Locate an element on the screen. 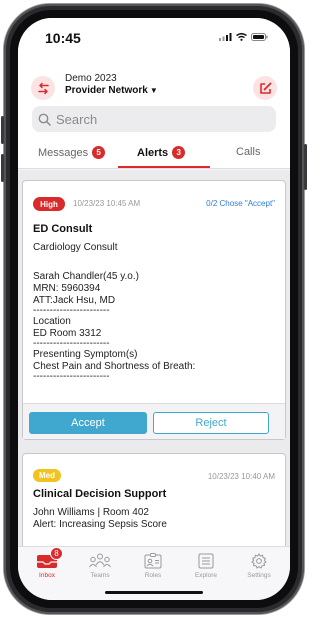  alert-time: 10/23/23 10:40 AM is located at coordinates (241, 476).